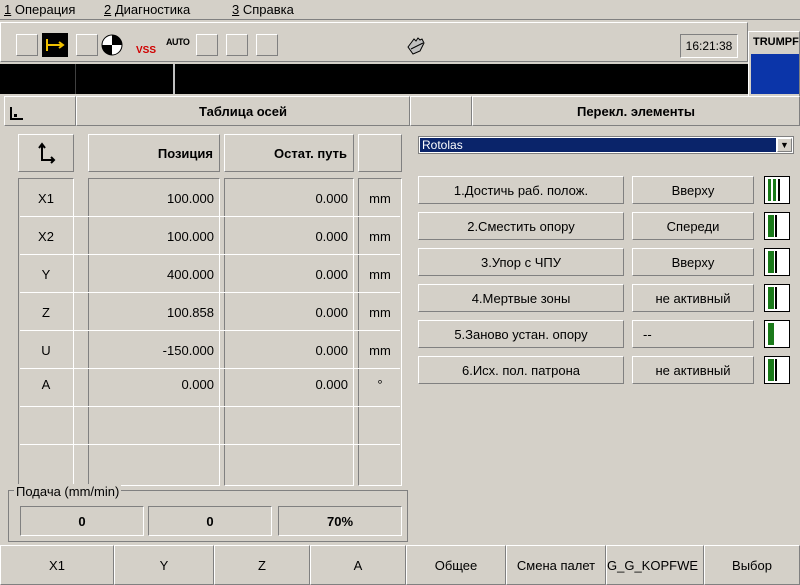 This screenshot has width=800, height=585. I want to click on axis-cell: Y, so click(46, 274).